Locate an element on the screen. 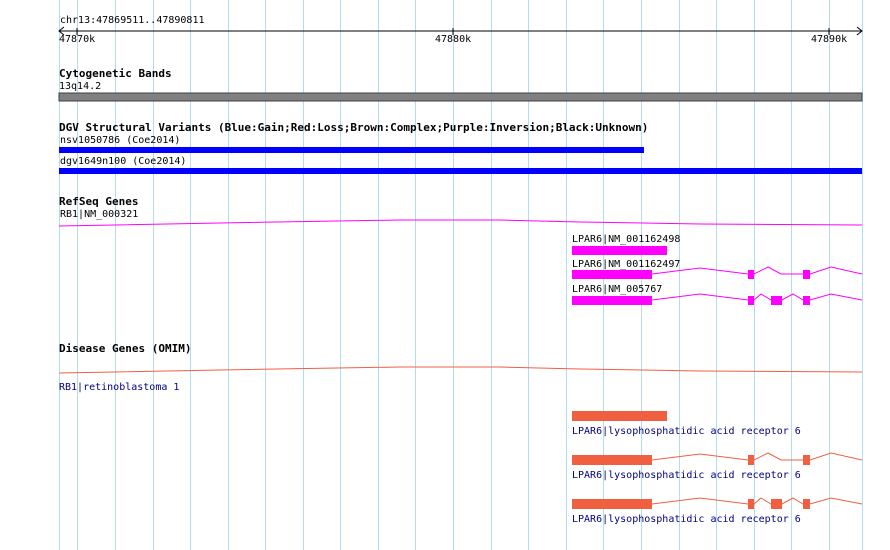  refseq-gene-label: LPAR6|NM_001162498 is located at coordinates (626, 239).